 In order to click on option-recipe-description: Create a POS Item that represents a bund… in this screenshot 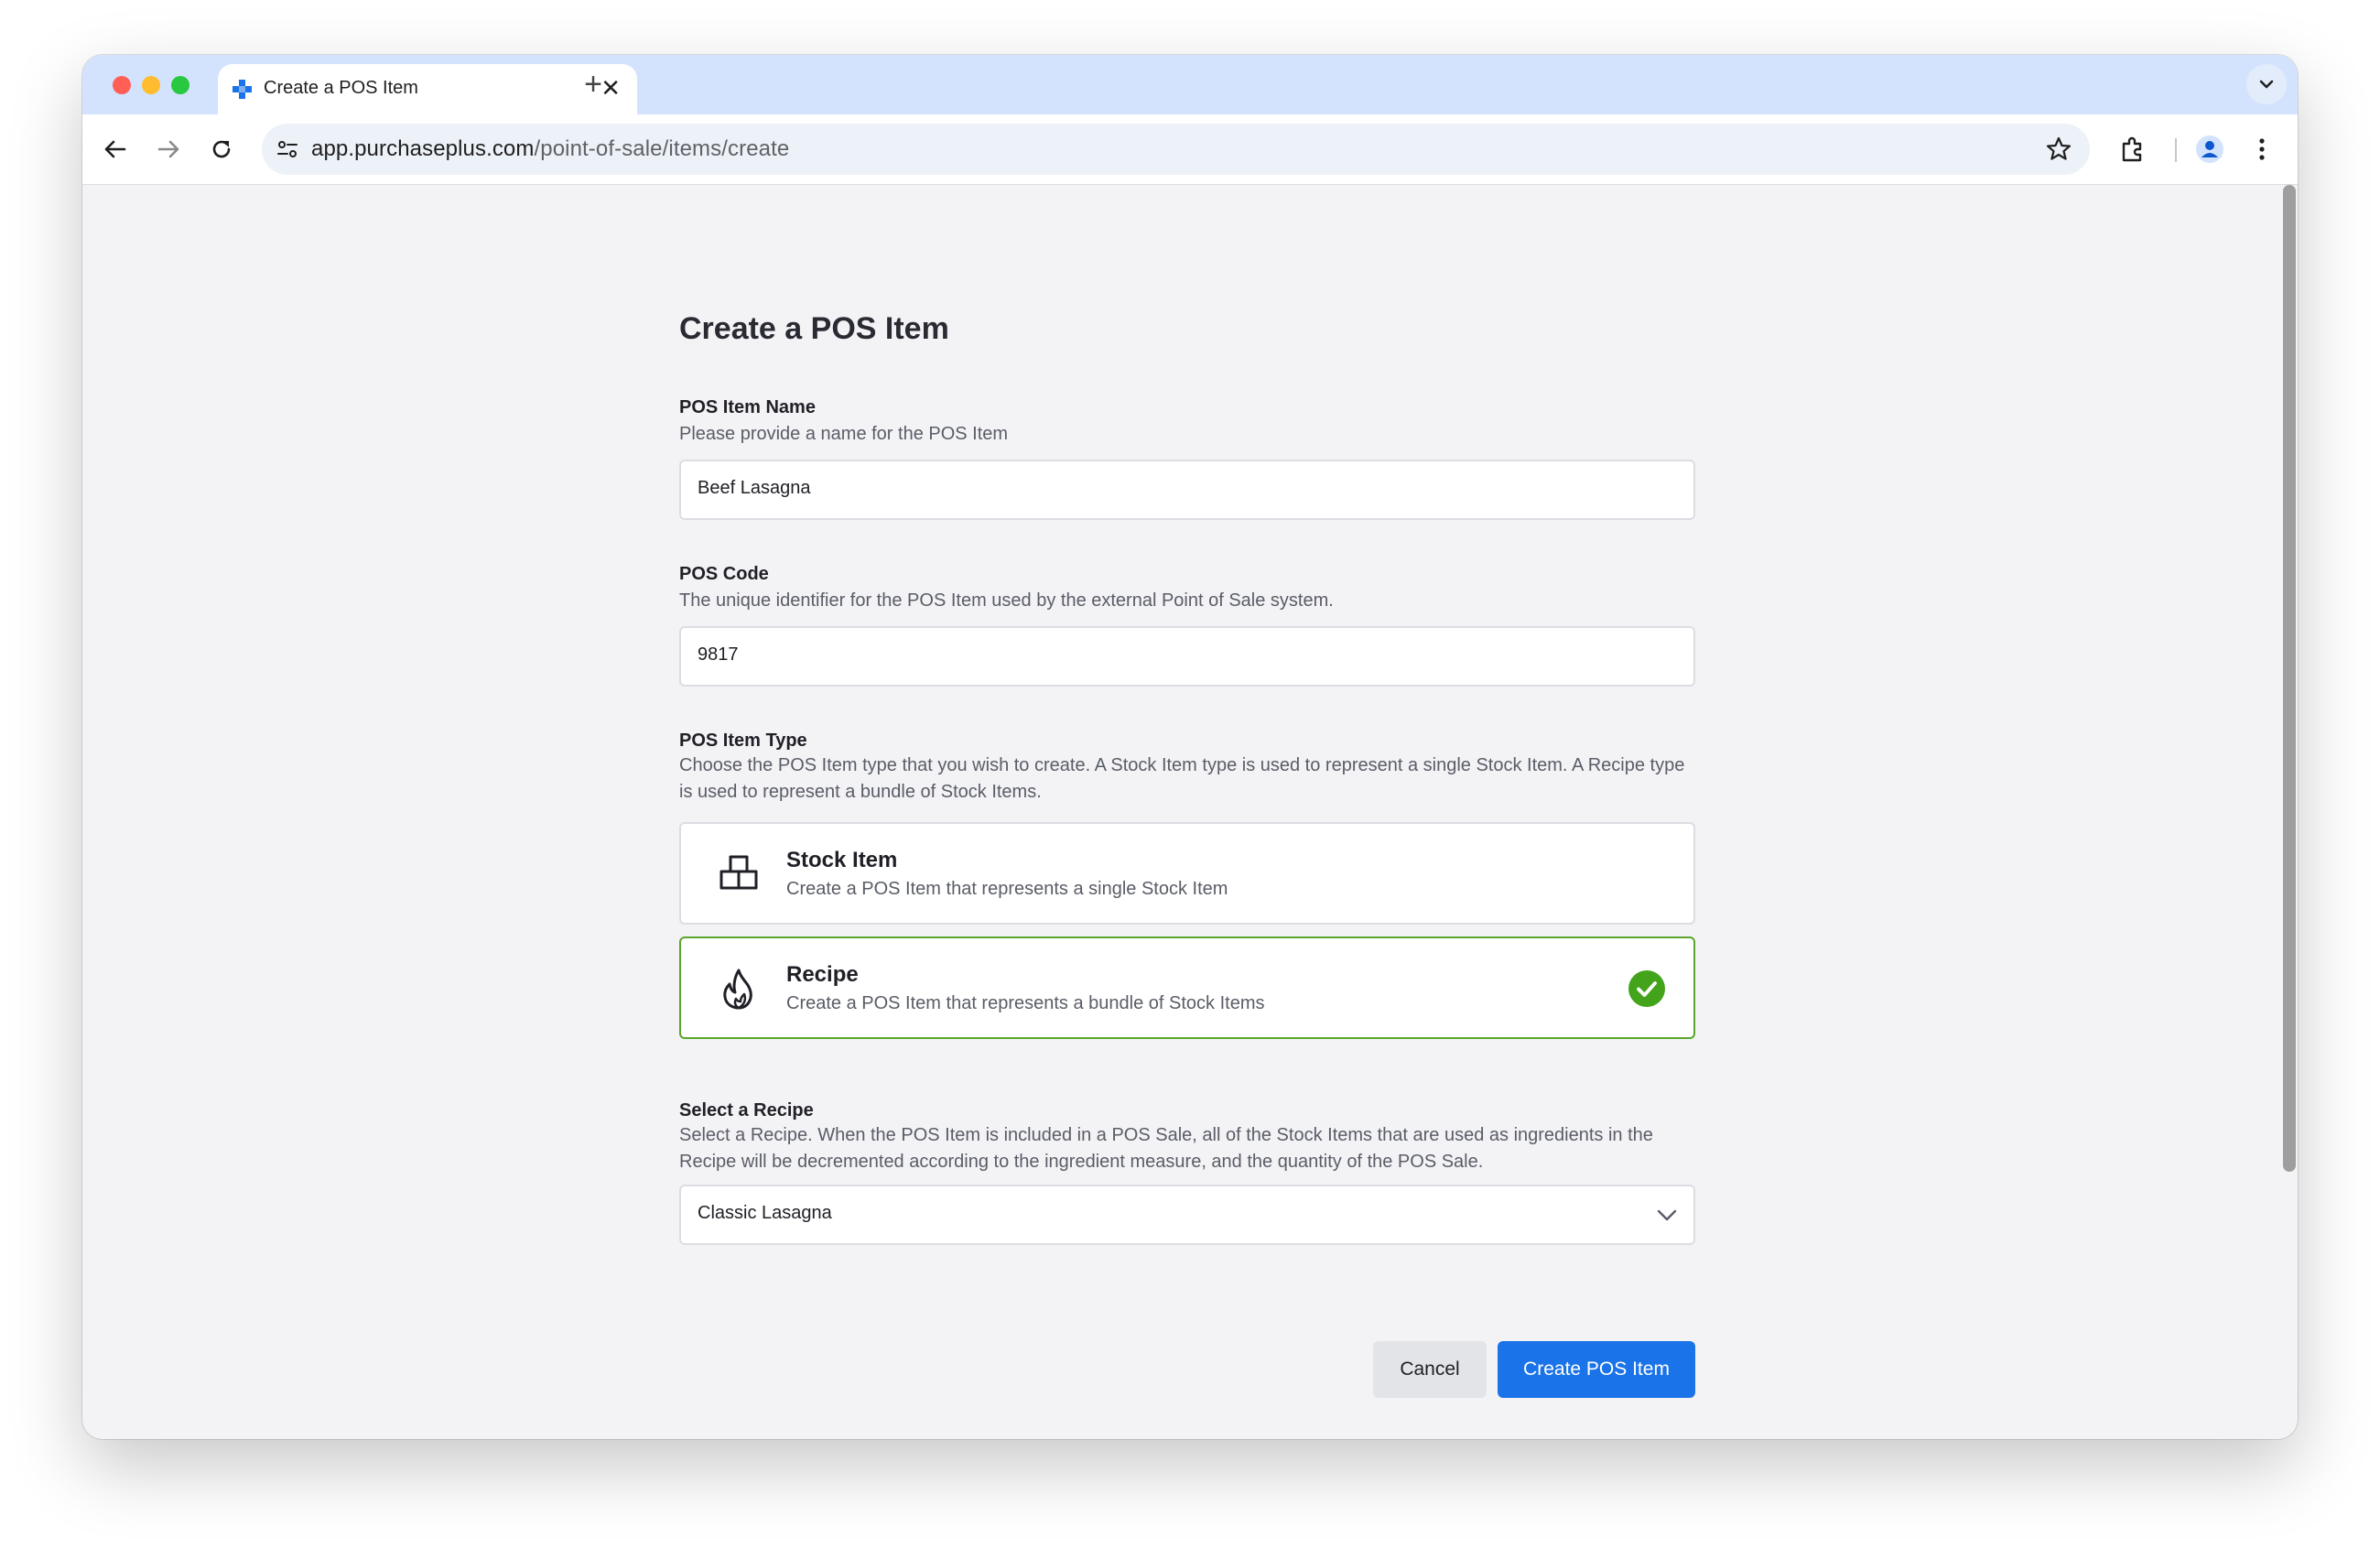, I will do `click(1025, 1003)`.